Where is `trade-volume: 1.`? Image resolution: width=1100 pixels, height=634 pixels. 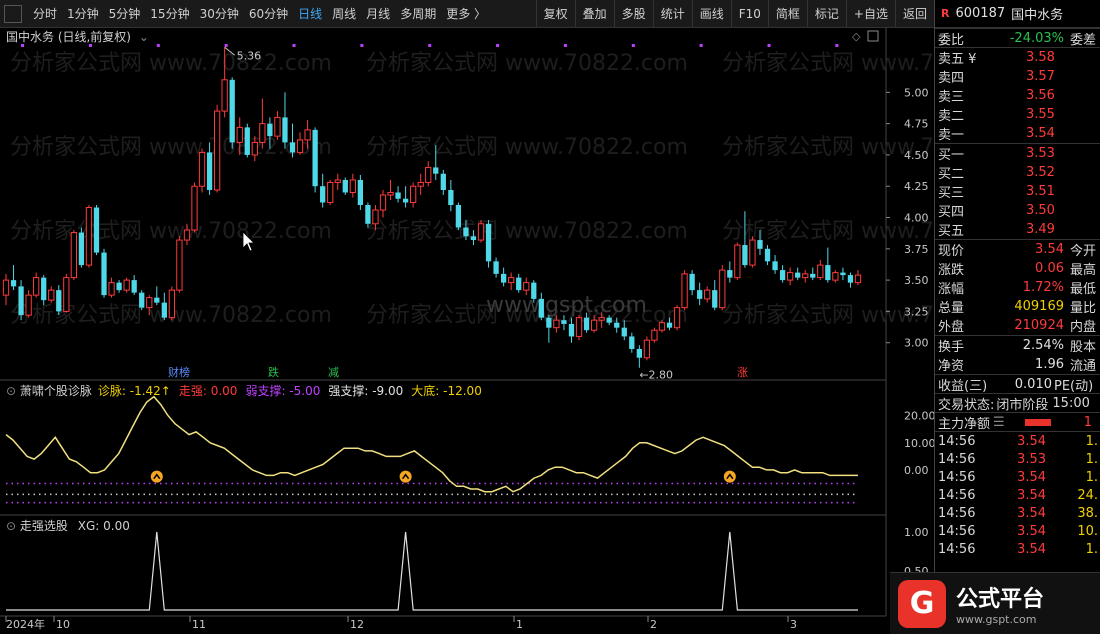
trade-volume: 1. is located at coordinates (1091, 441).